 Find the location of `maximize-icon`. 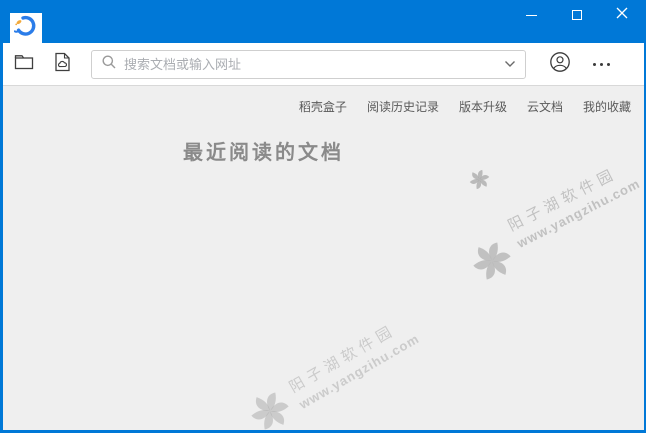

maximize-icon is located at coordinates (576, 15).